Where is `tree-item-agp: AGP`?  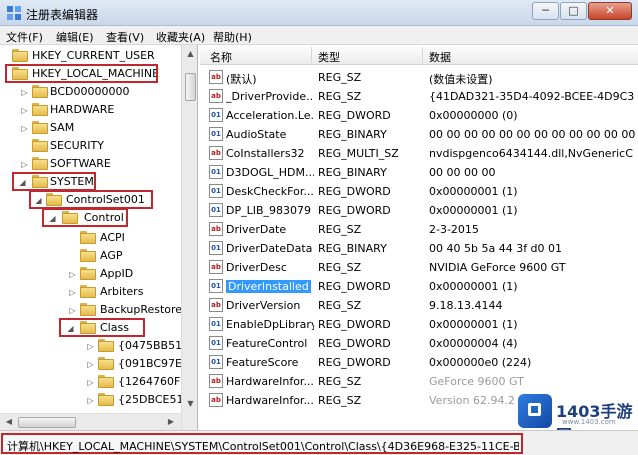 tree-item-agp: AGP is located at coordinates (90, 256).